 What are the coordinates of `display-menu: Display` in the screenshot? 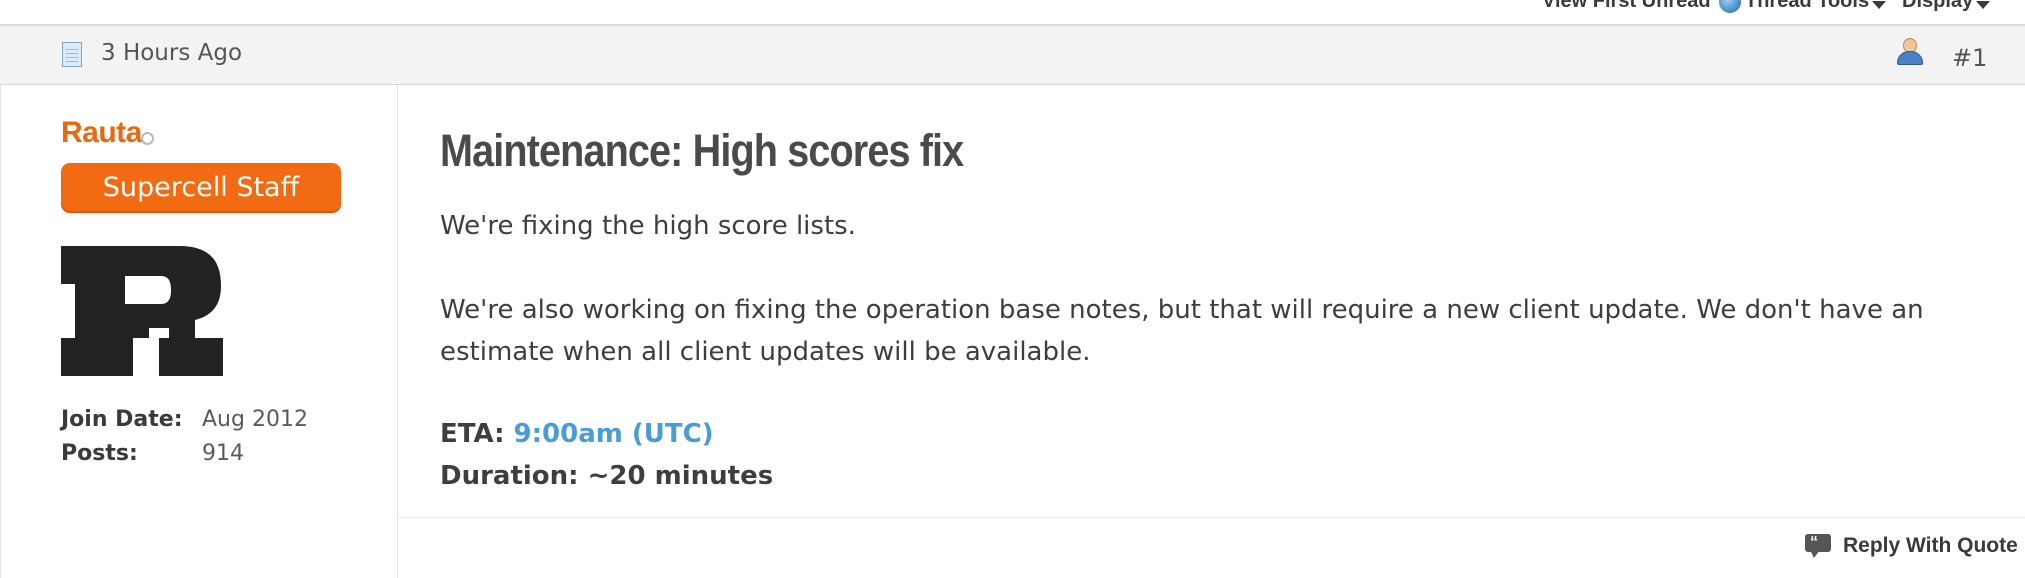 It's located at (1946, 6).